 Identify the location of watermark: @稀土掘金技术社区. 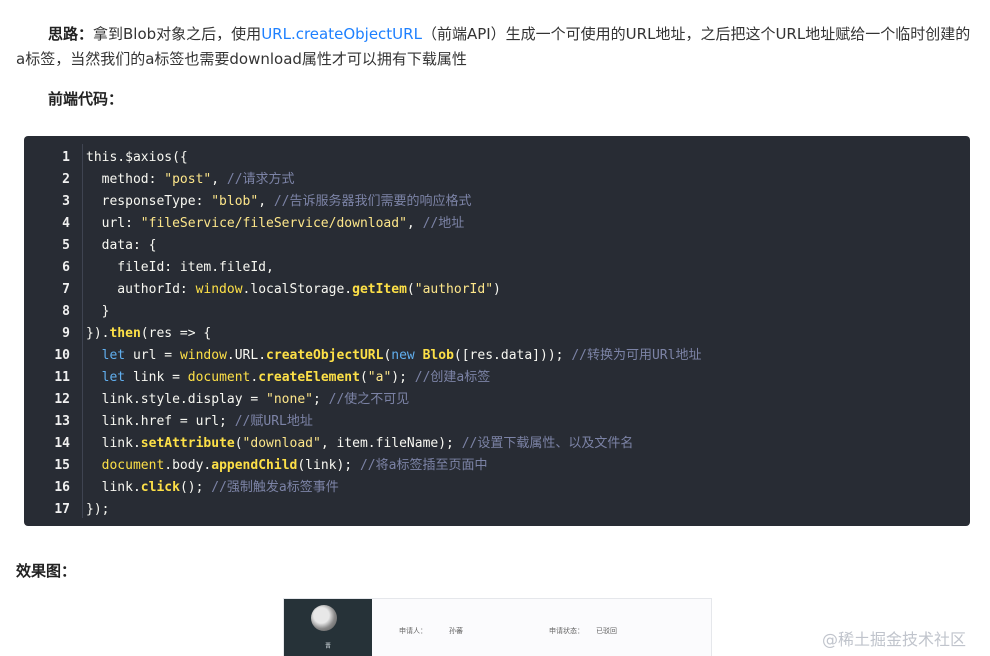
(894, 639).